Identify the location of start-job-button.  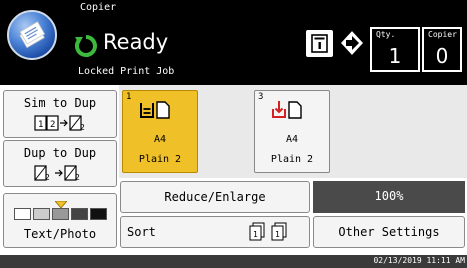
(352, 43).